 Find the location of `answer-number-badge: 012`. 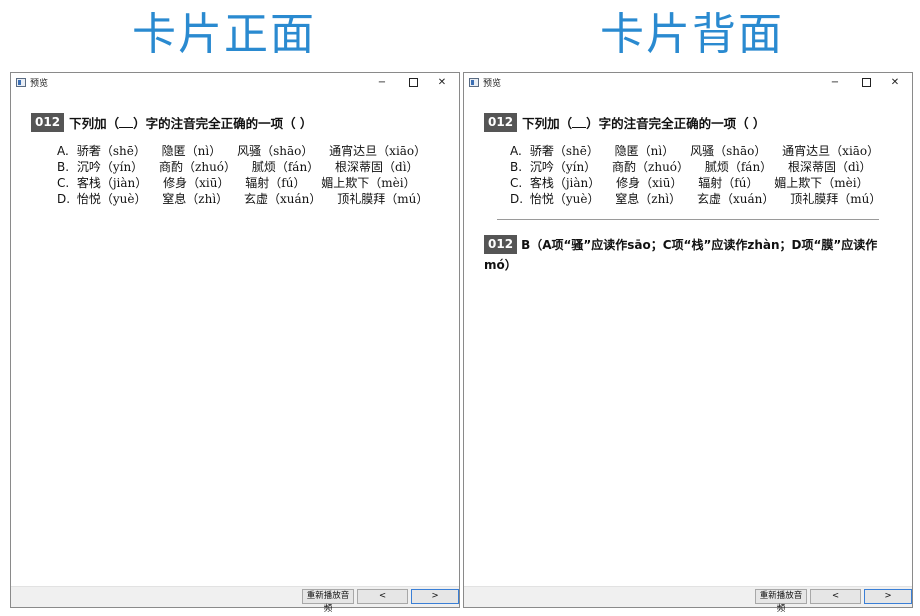

answer-number-badge: 012 is located at coordinates (501, 244).